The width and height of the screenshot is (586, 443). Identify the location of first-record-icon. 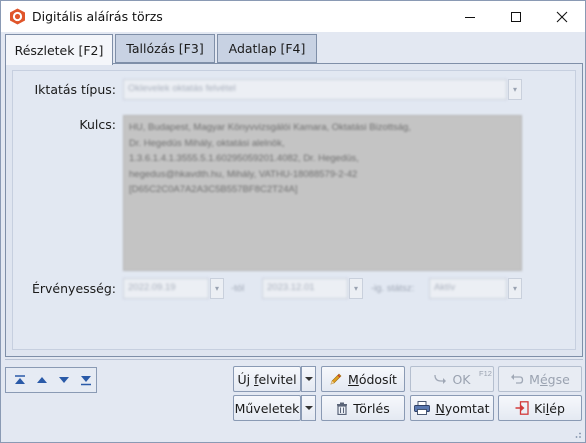
(20, 379).